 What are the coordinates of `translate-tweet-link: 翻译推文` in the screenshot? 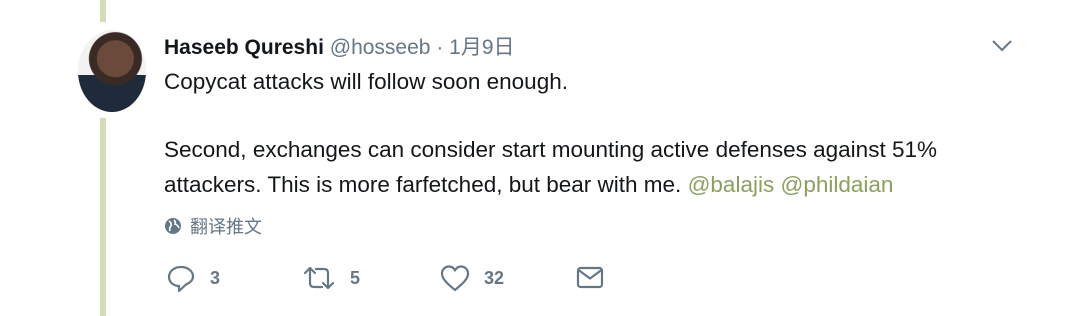 It's located at (213, 226).